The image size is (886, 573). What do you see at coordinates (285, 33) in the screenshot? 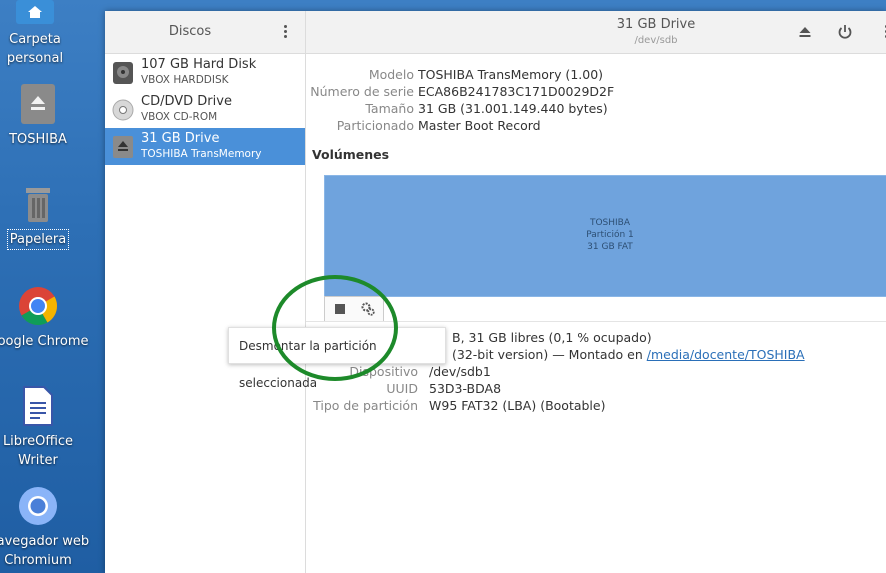
I see `app-menu-icon` at bounding box center [285, 33].